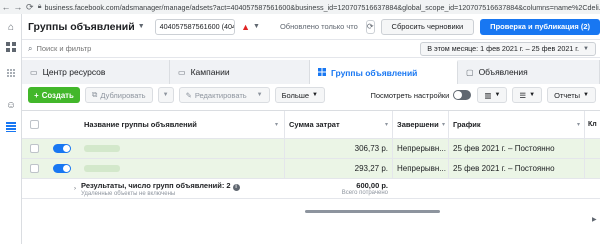  I want to click on create-button: + Создать, so click(54, 95).